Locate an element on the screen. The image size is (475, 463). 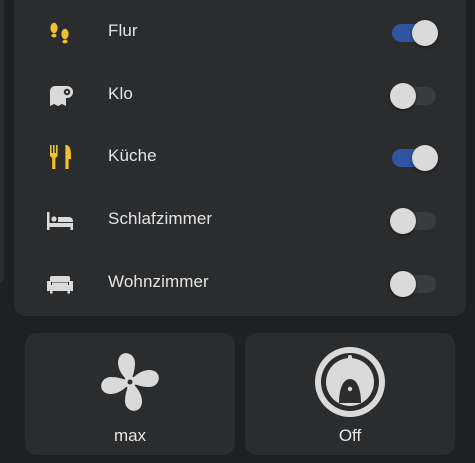
fan-state-label: max is located at coordinates (130, 435).